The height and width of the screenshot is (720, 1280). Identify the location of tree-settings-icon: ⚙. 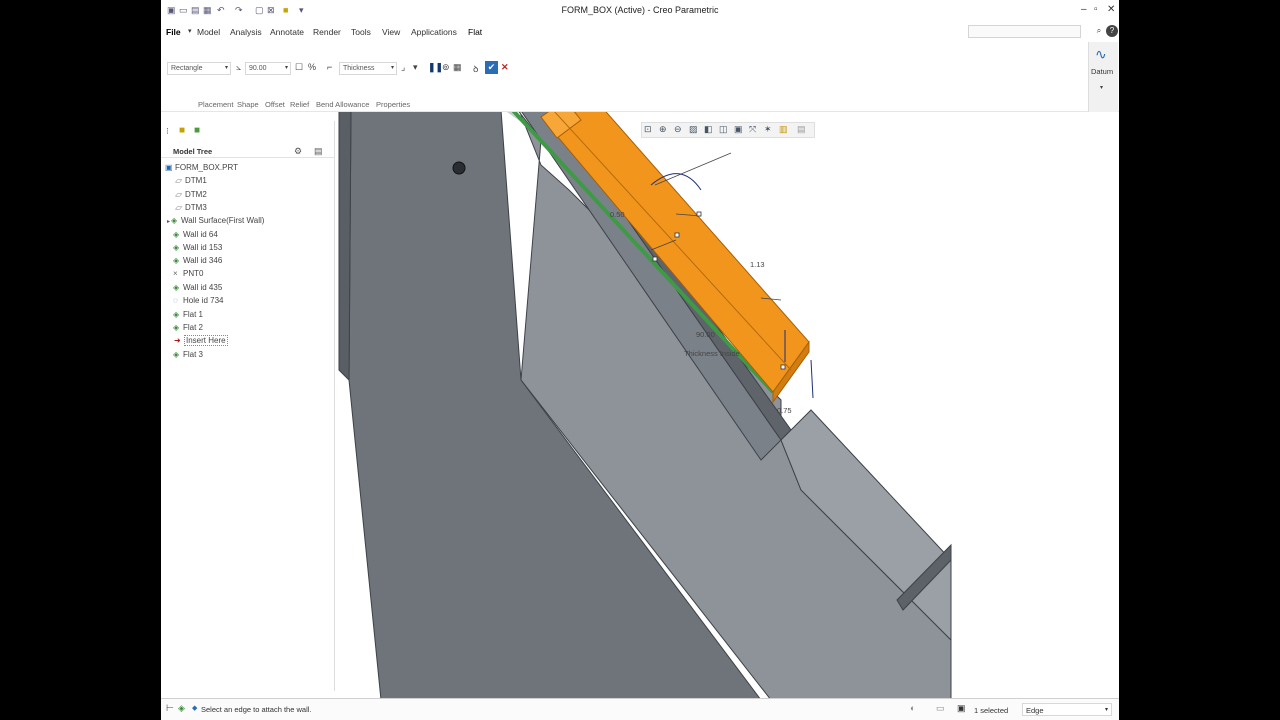
(298, 151).